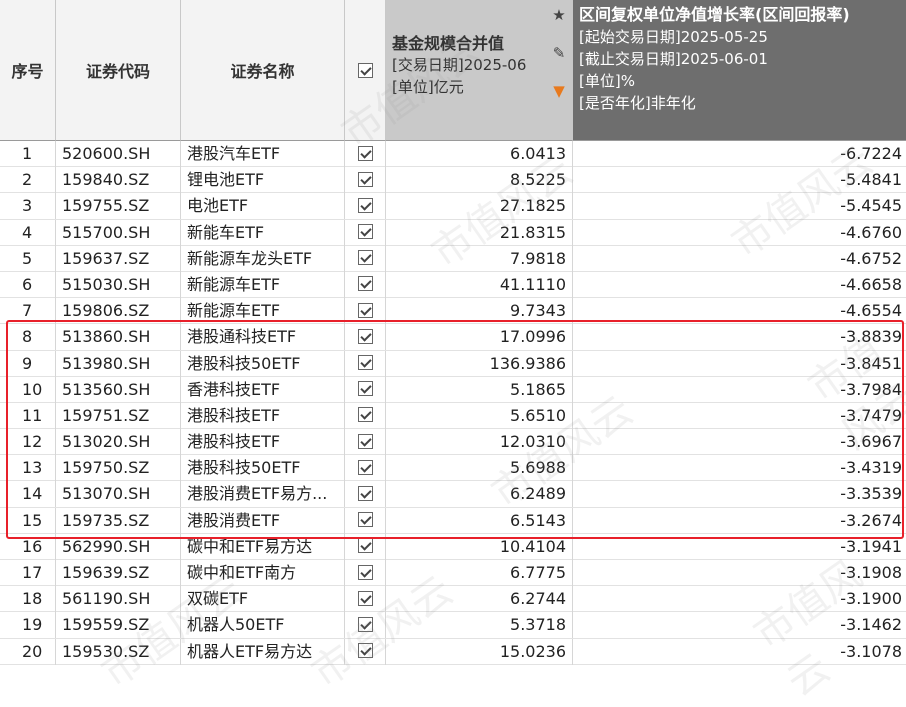  I want to click on row-index: 18, so click(28, 599).